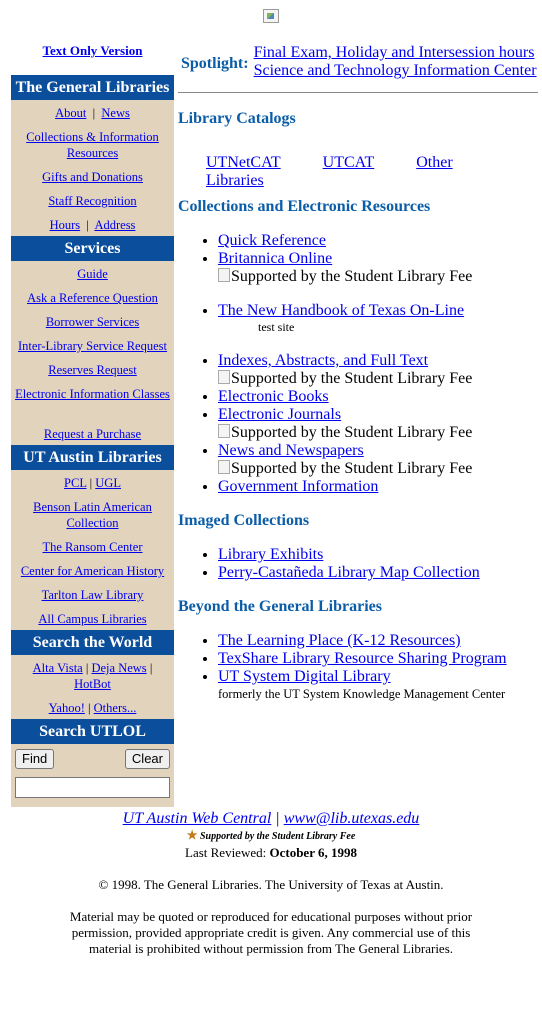 The height and width of the screenshot is (1036, 542). What do you see at coordinates (275, 258) in the screenshot?
I see `britannica-link: Britannica Online` at bounding box center [275, 258].